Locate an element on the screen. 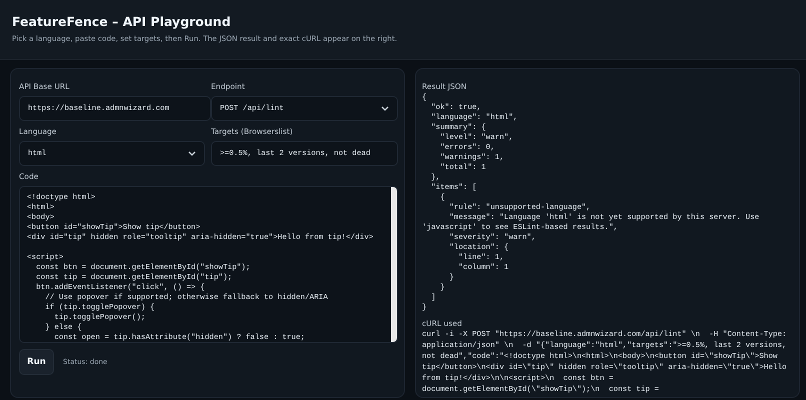 Image resolution: width=806 pixels, height=400 pixels. scrollbar is located at coordinates (394, 264).